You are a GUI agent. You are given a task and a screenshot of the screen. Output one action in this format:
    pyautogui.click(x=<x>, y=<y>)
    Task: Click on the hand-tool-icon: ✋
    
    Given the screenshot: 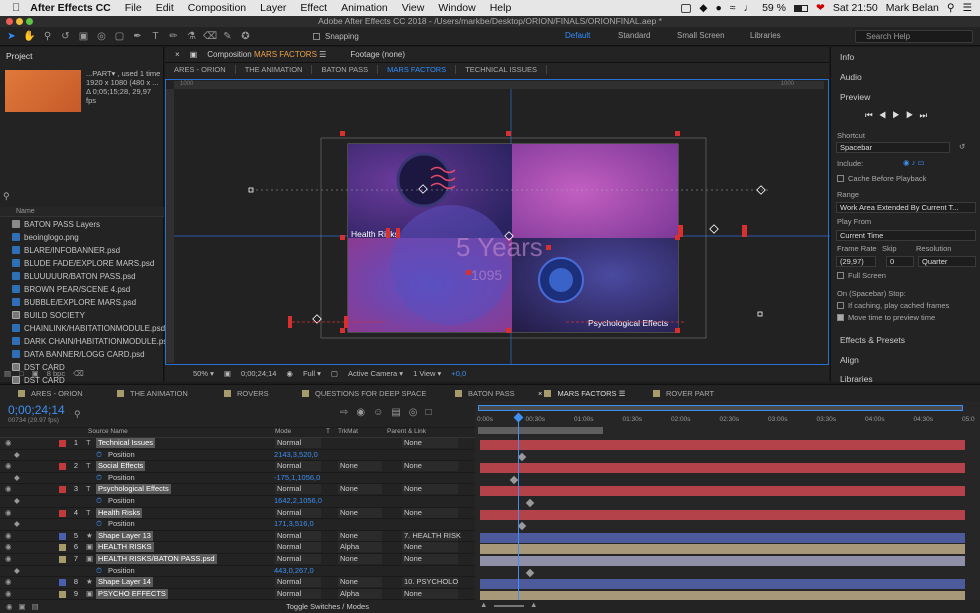 What is the action you would take?
    pyautogui.click(x=29, y=36)
    